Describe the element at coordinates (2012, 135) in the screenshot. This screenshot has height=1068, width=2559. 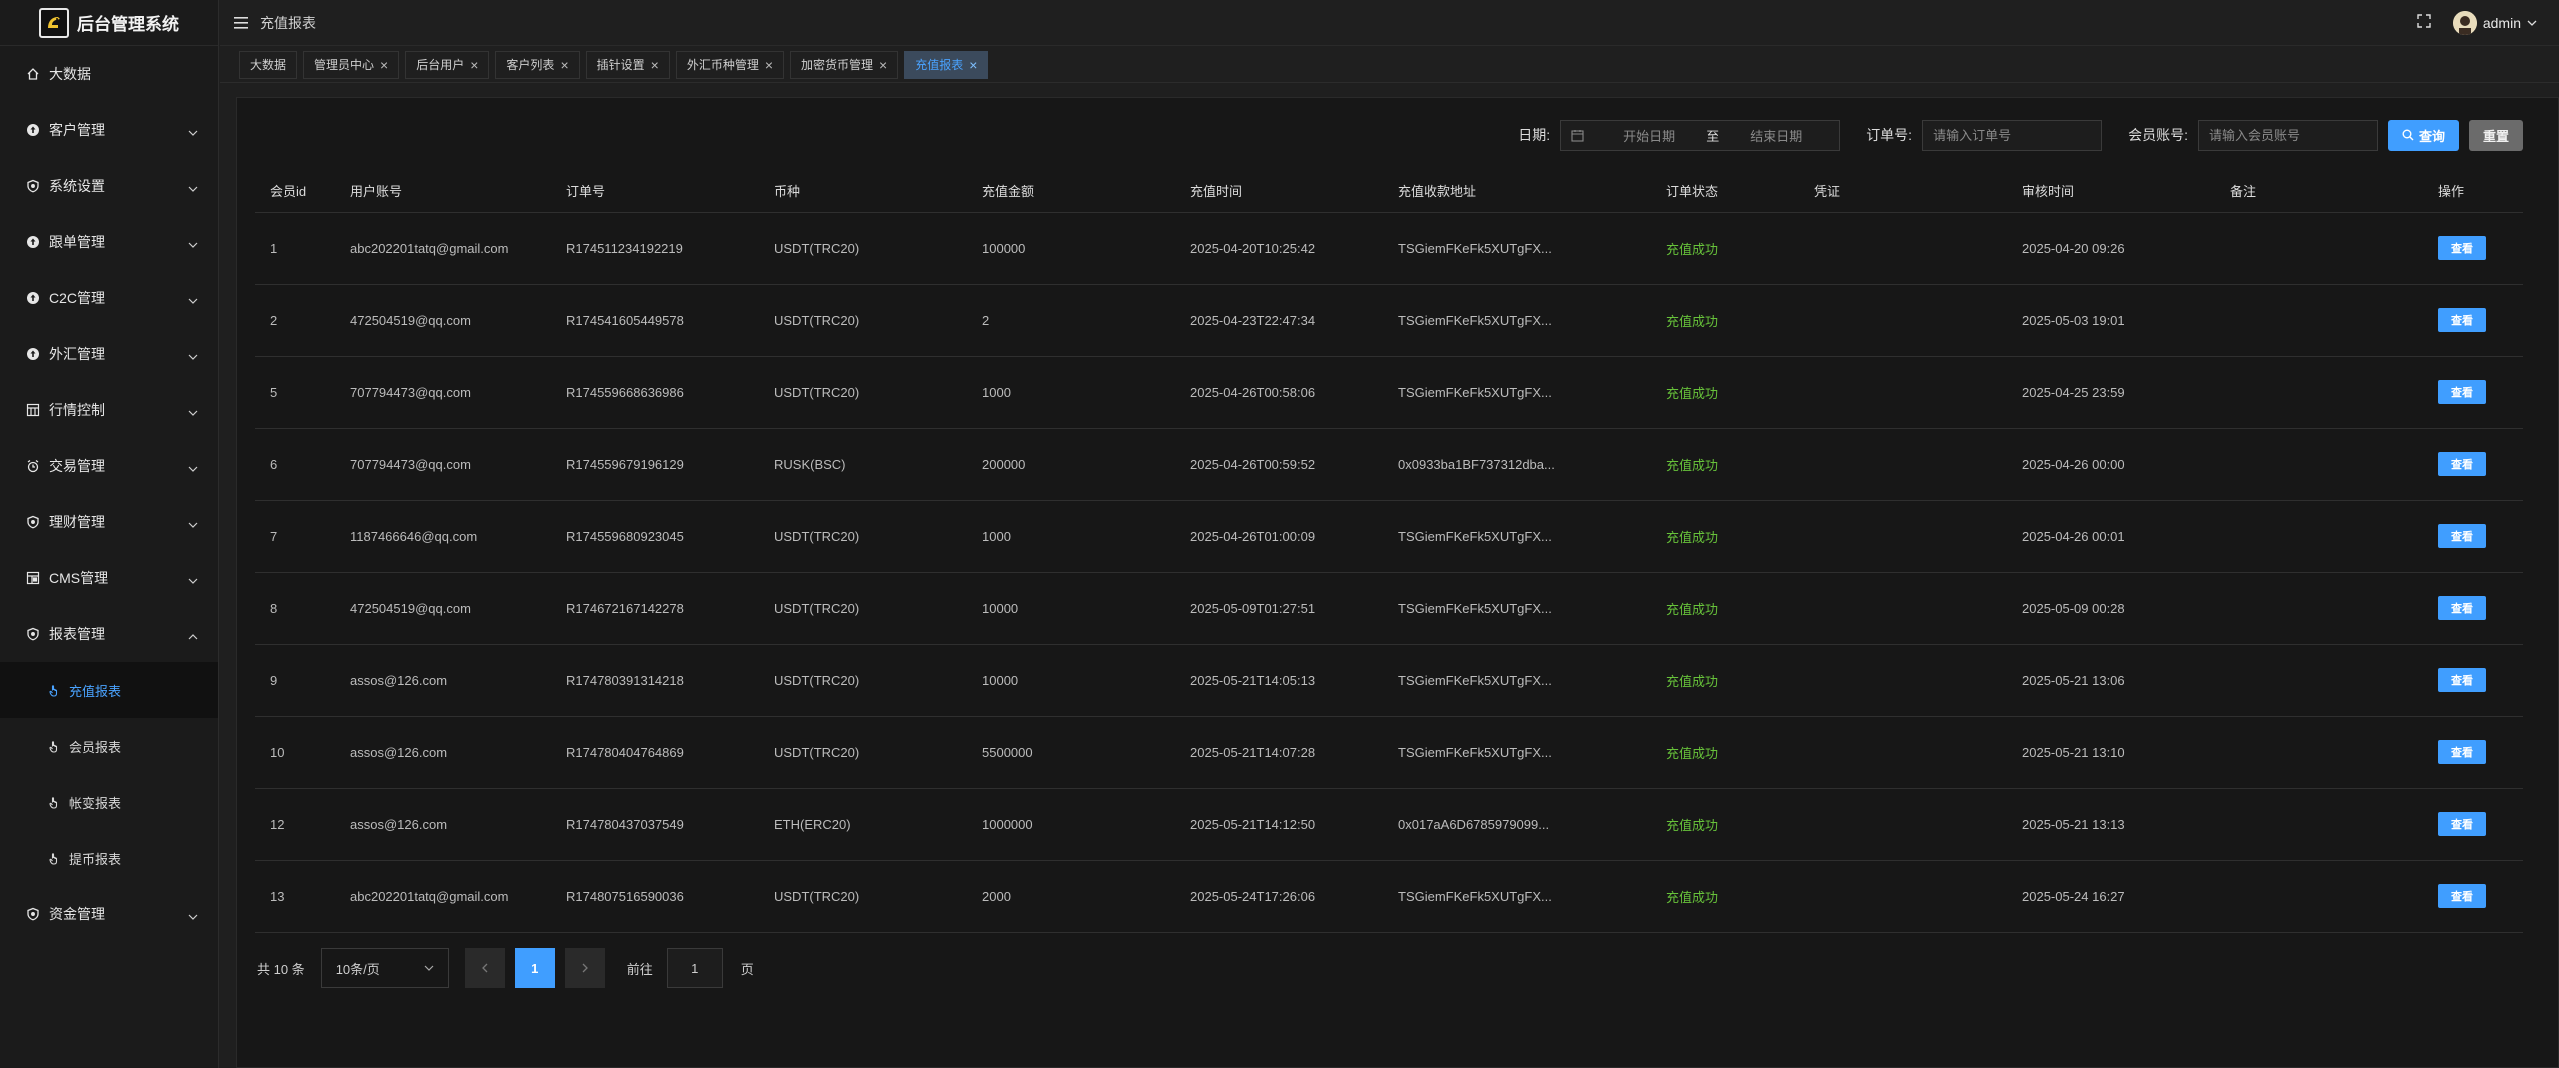
I see `order-input` at that location.